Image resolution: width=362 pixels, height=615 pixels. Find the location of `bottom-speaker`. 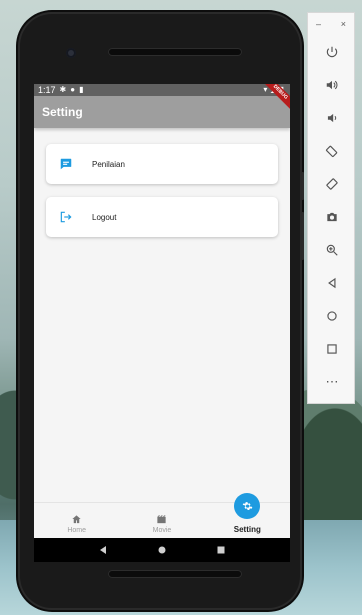

bottom-speaker is located at coordinates (175, 574).